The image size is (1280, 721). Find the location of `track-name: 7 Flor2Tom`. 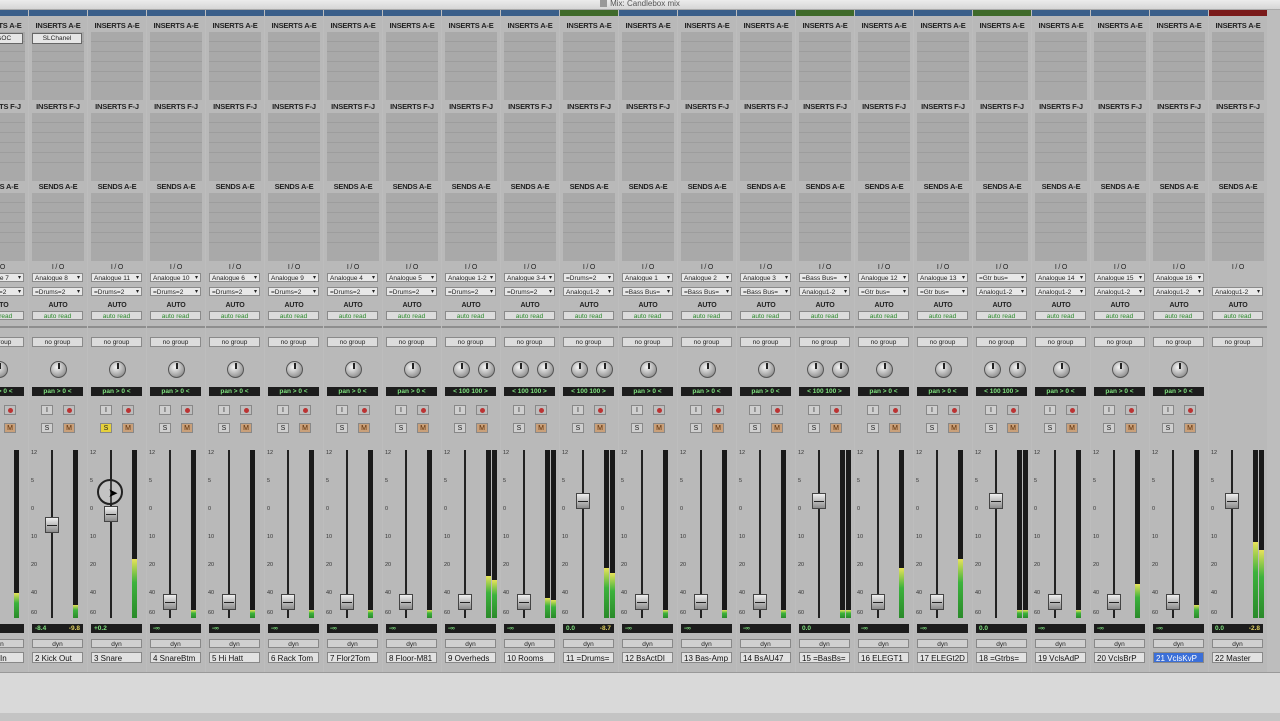

track-name: 7 Flor2Tom is located at coordinates (352, 657).